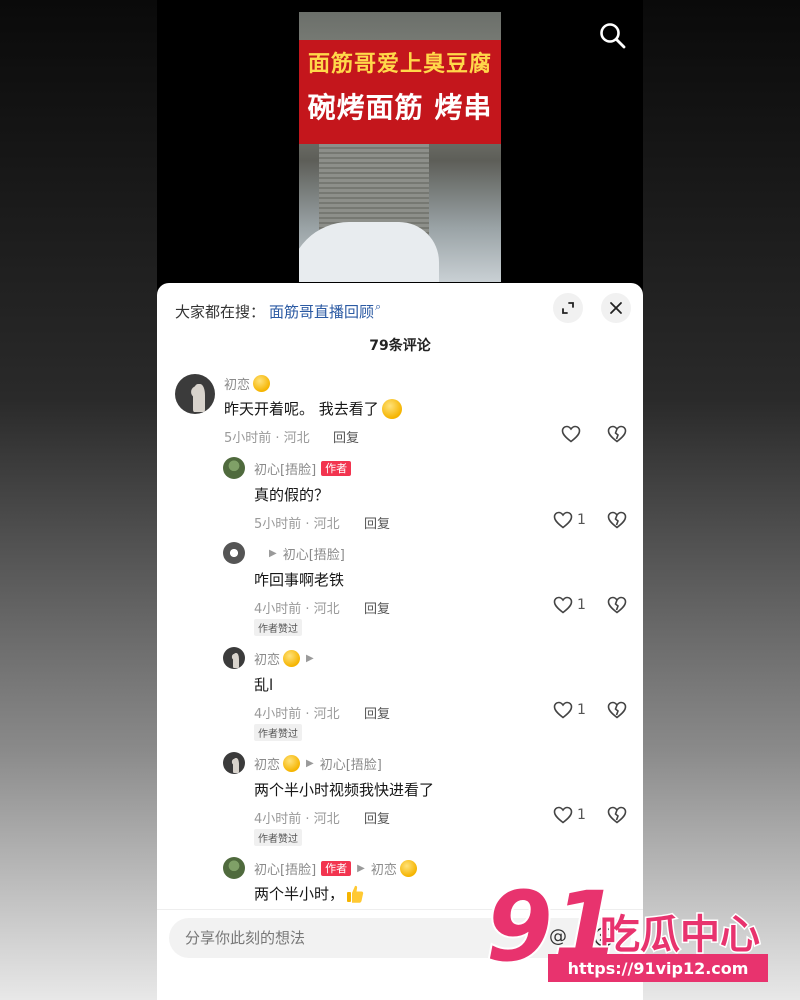 Image resolution: width=800 pixels, height=1000 pixels. What do you see at coordinates (400, 954) in the screenshot?
I see `comment-input-bar: @` at bounding box center [400, 954].